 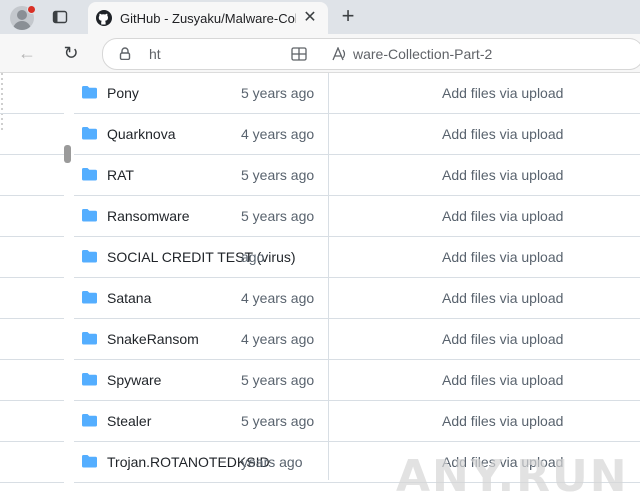 I want to click on read-aloud-icon, so click(x=339, y=54).